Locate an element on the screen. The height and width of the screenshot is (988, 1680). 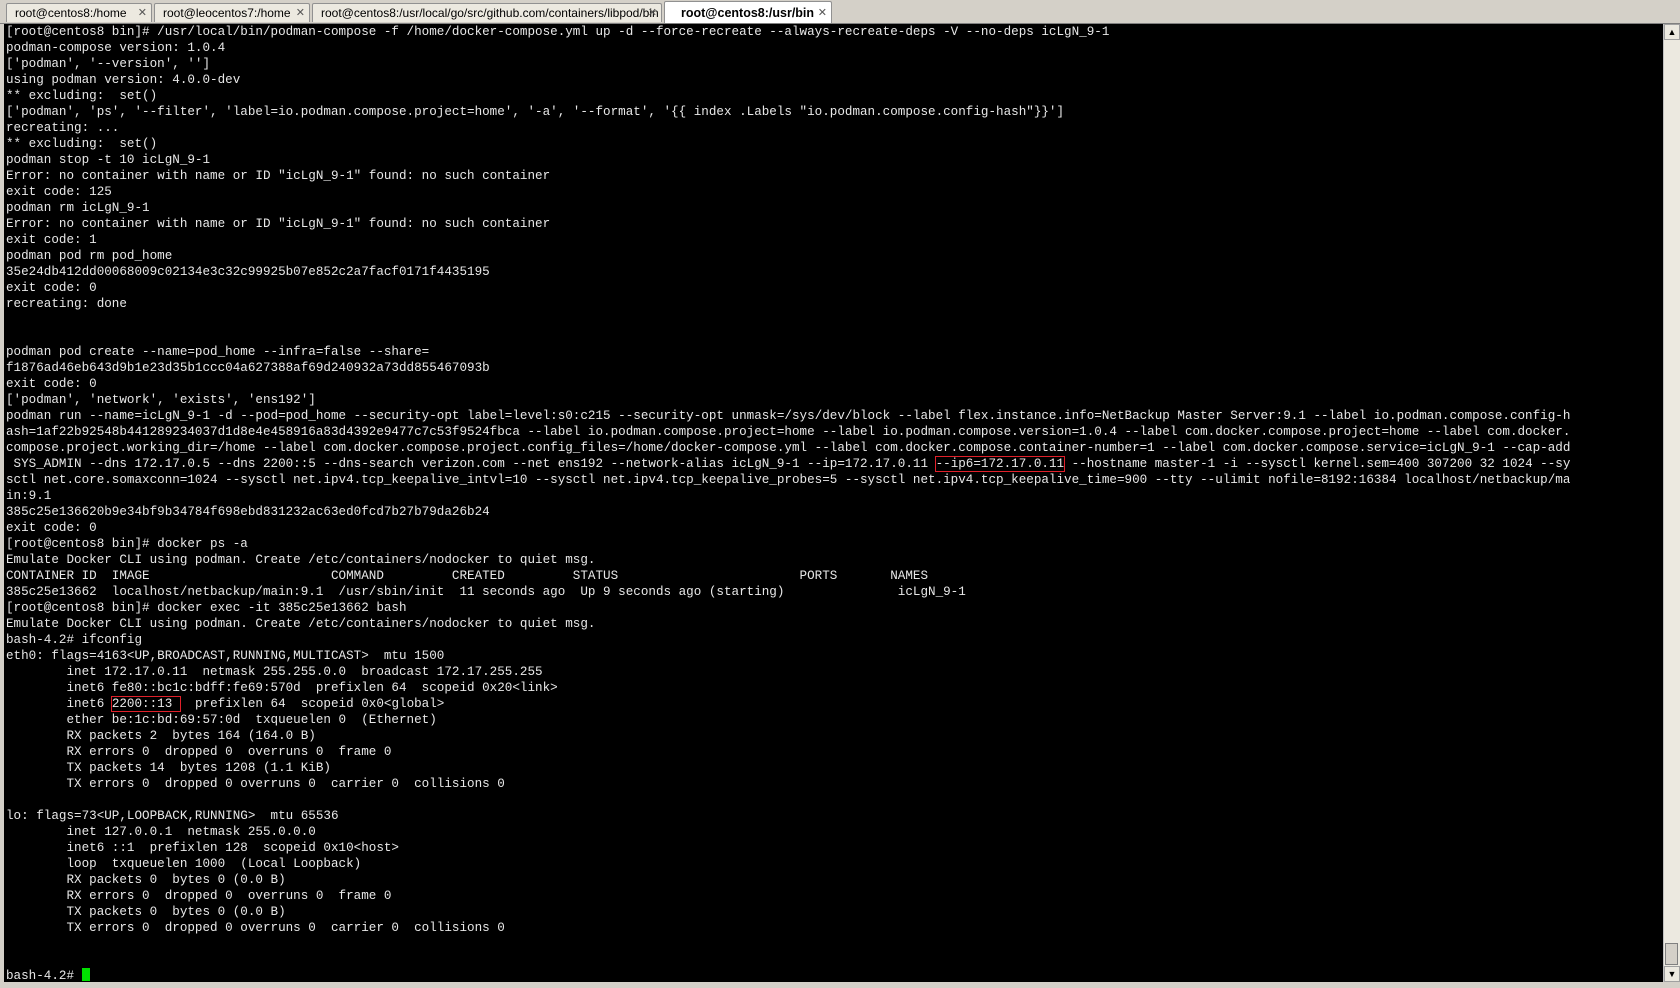
terminal-line: recreating: done is located at coordinates (788, 304).